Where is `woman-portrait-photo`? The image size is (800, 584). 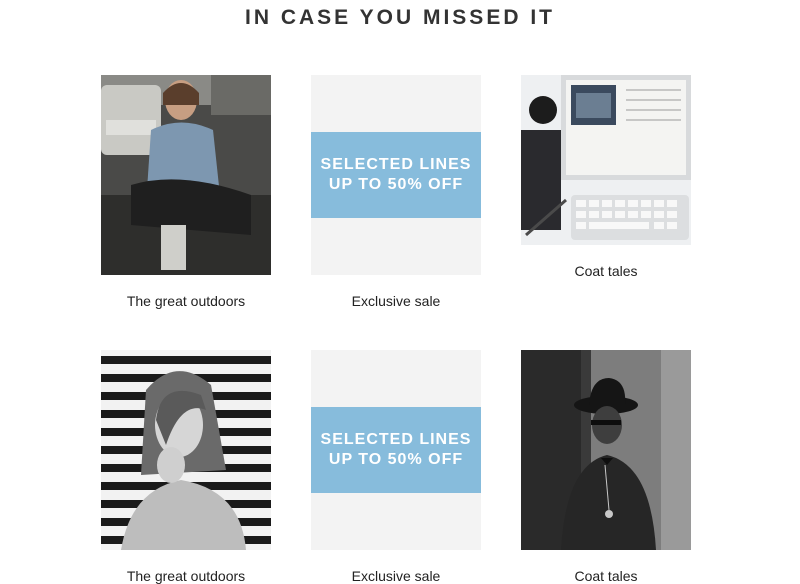 woman-portrait-photo is located at coordinates (186, 450).